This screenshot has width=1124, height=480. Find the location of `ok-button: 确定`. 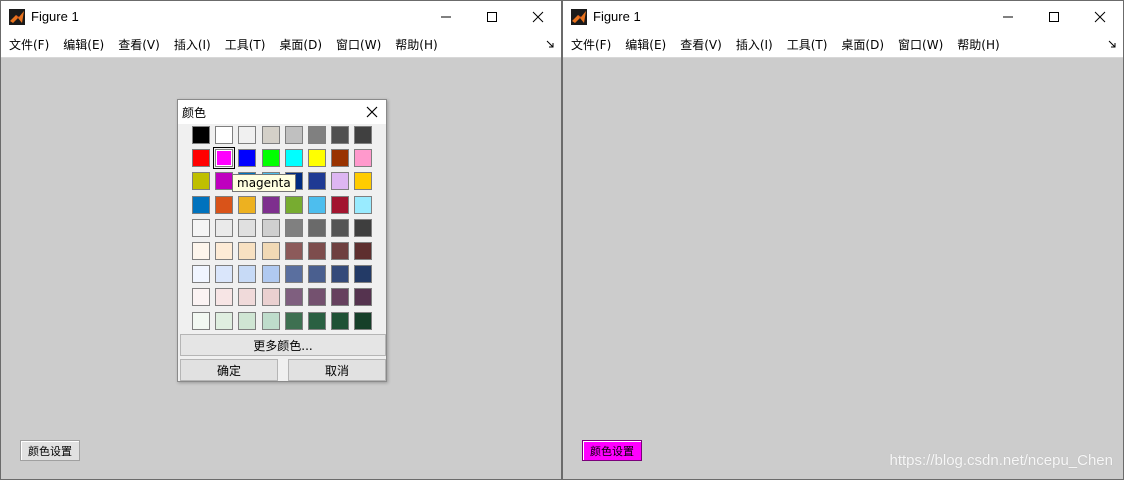

ok-button: 确定 is located at coordinates (229, 370).